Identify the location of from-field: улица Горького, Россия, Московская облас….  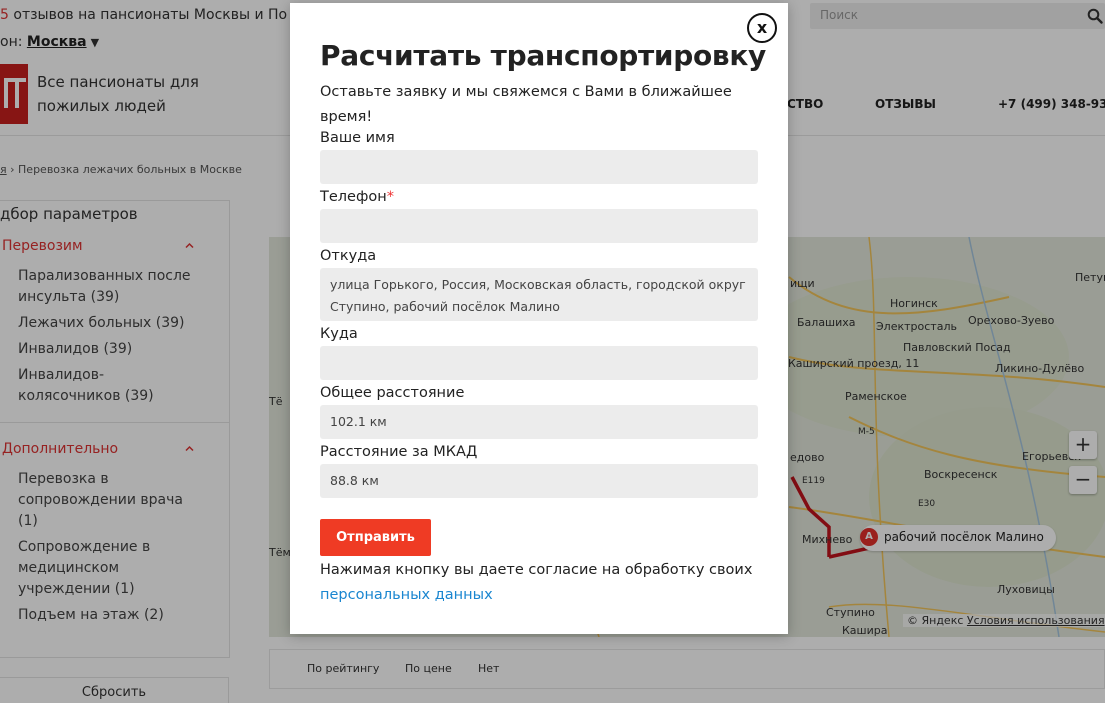
(539, 294).